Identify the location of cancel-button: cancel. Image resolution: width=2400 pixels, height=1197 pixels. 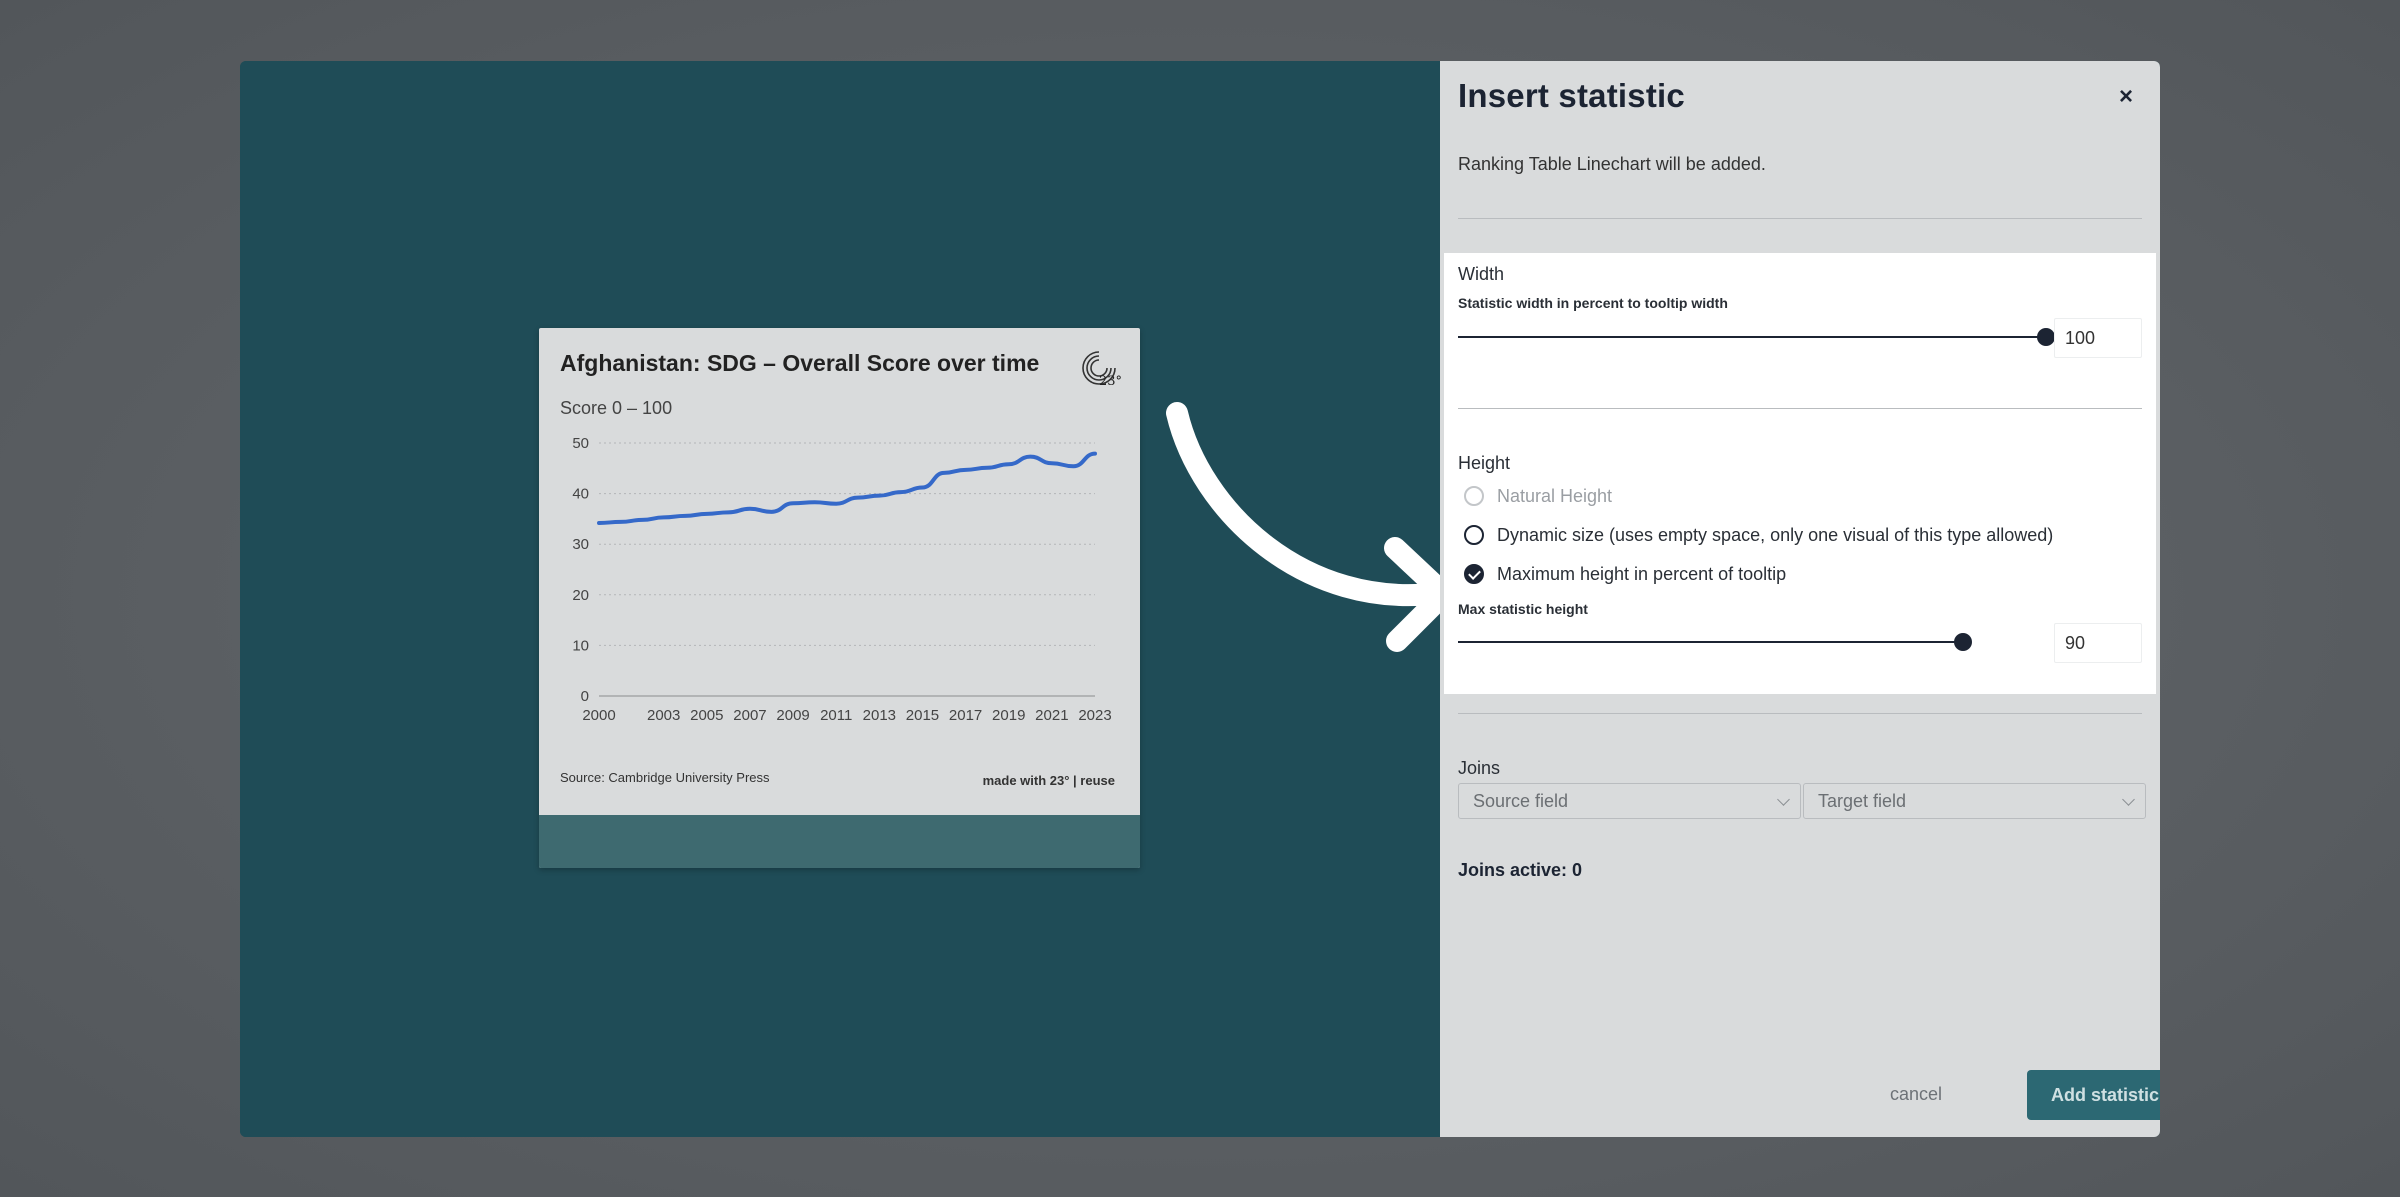
(1916, 1094).